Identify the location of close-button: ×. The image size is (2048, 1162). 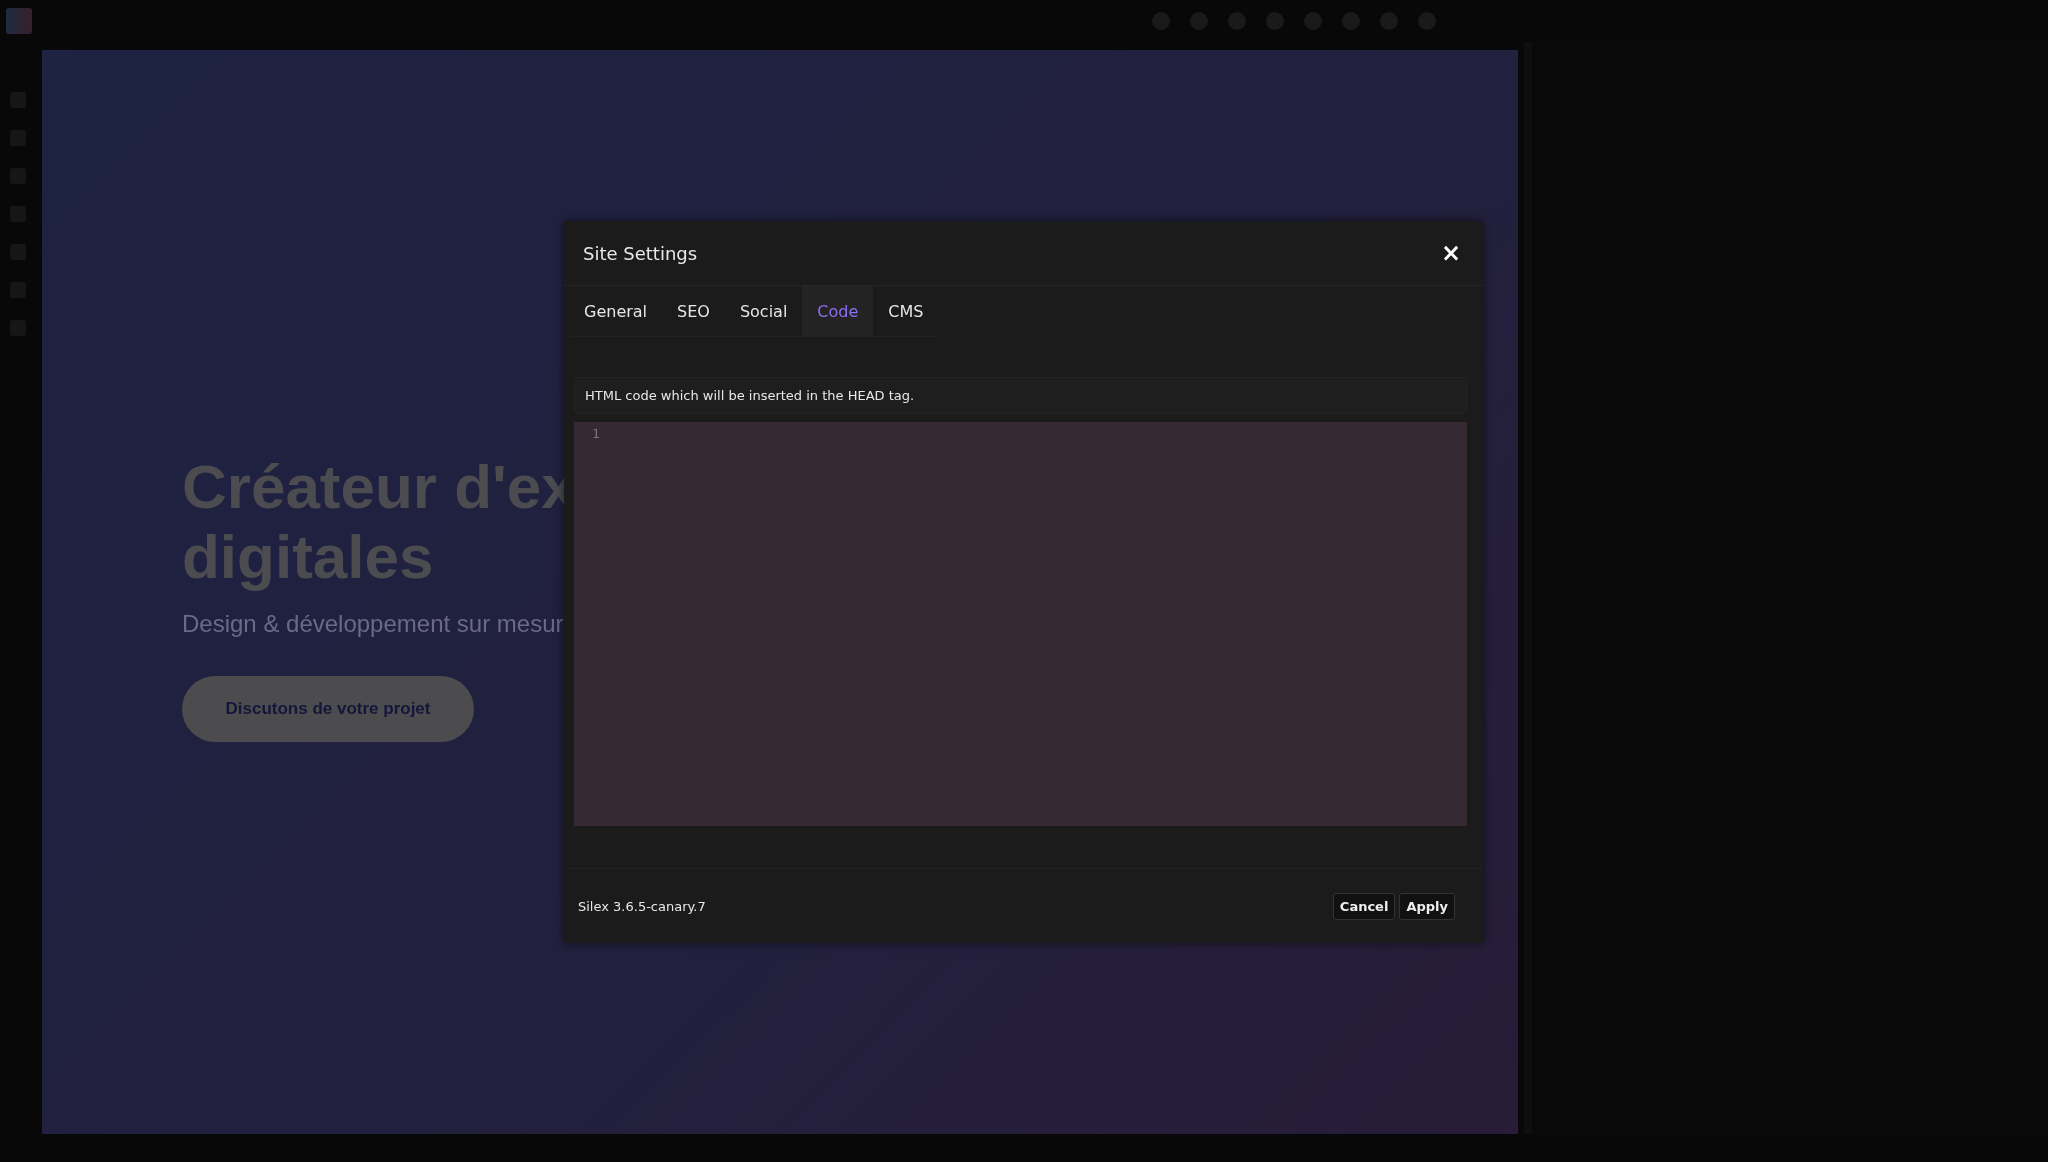
(1450, 253).